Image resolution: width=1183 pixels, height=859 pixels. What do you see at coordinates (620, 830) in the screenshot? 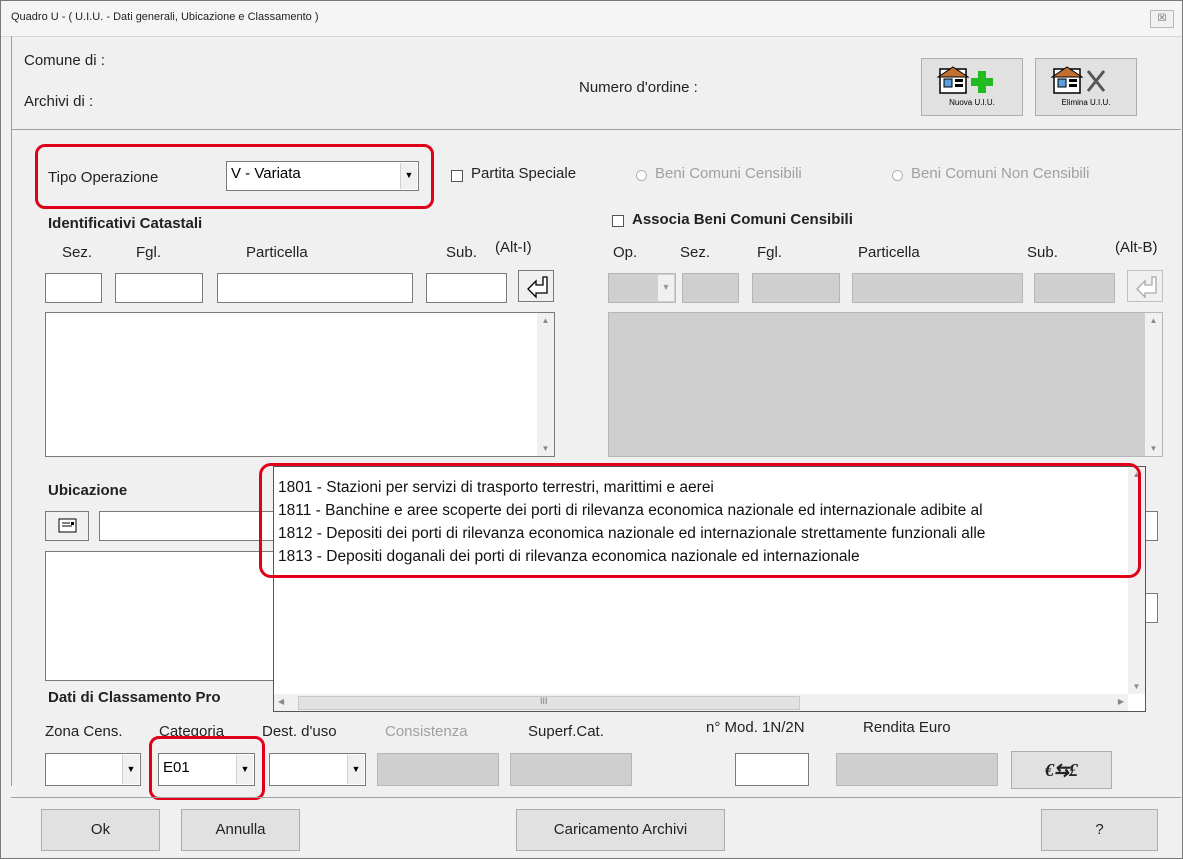
I see `caricamento-archivi-button: Caricamento Archivi` at bounding box center [620, 830].